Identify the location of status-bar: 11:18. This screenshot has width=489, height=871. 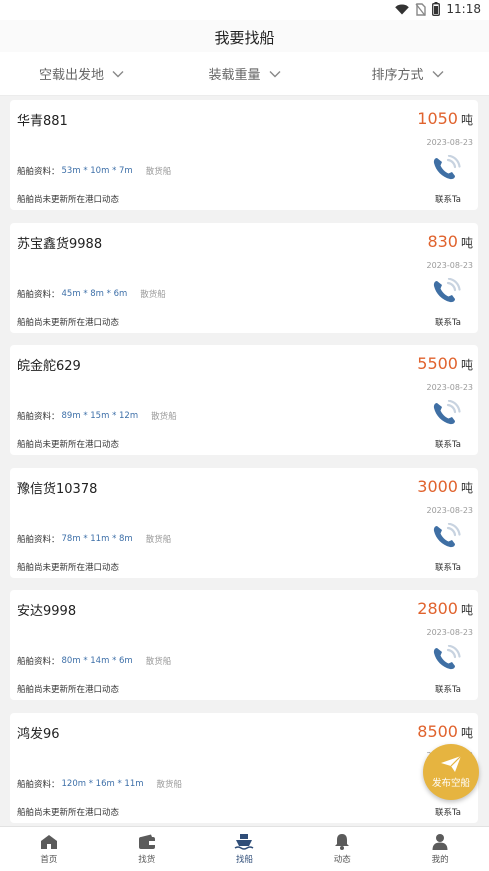
(244, 10).